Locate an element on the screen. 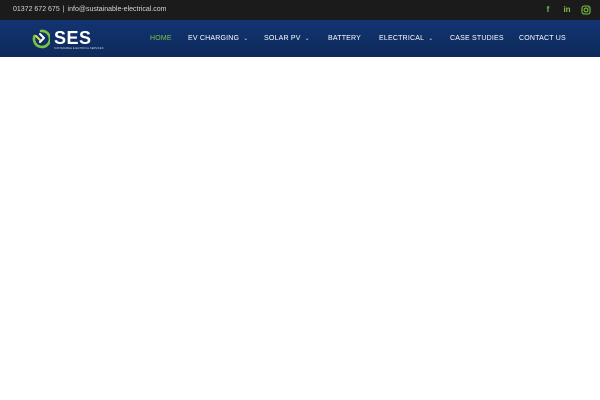  nav-contact-us: CONTACT US is located at coordinates (542, 38).